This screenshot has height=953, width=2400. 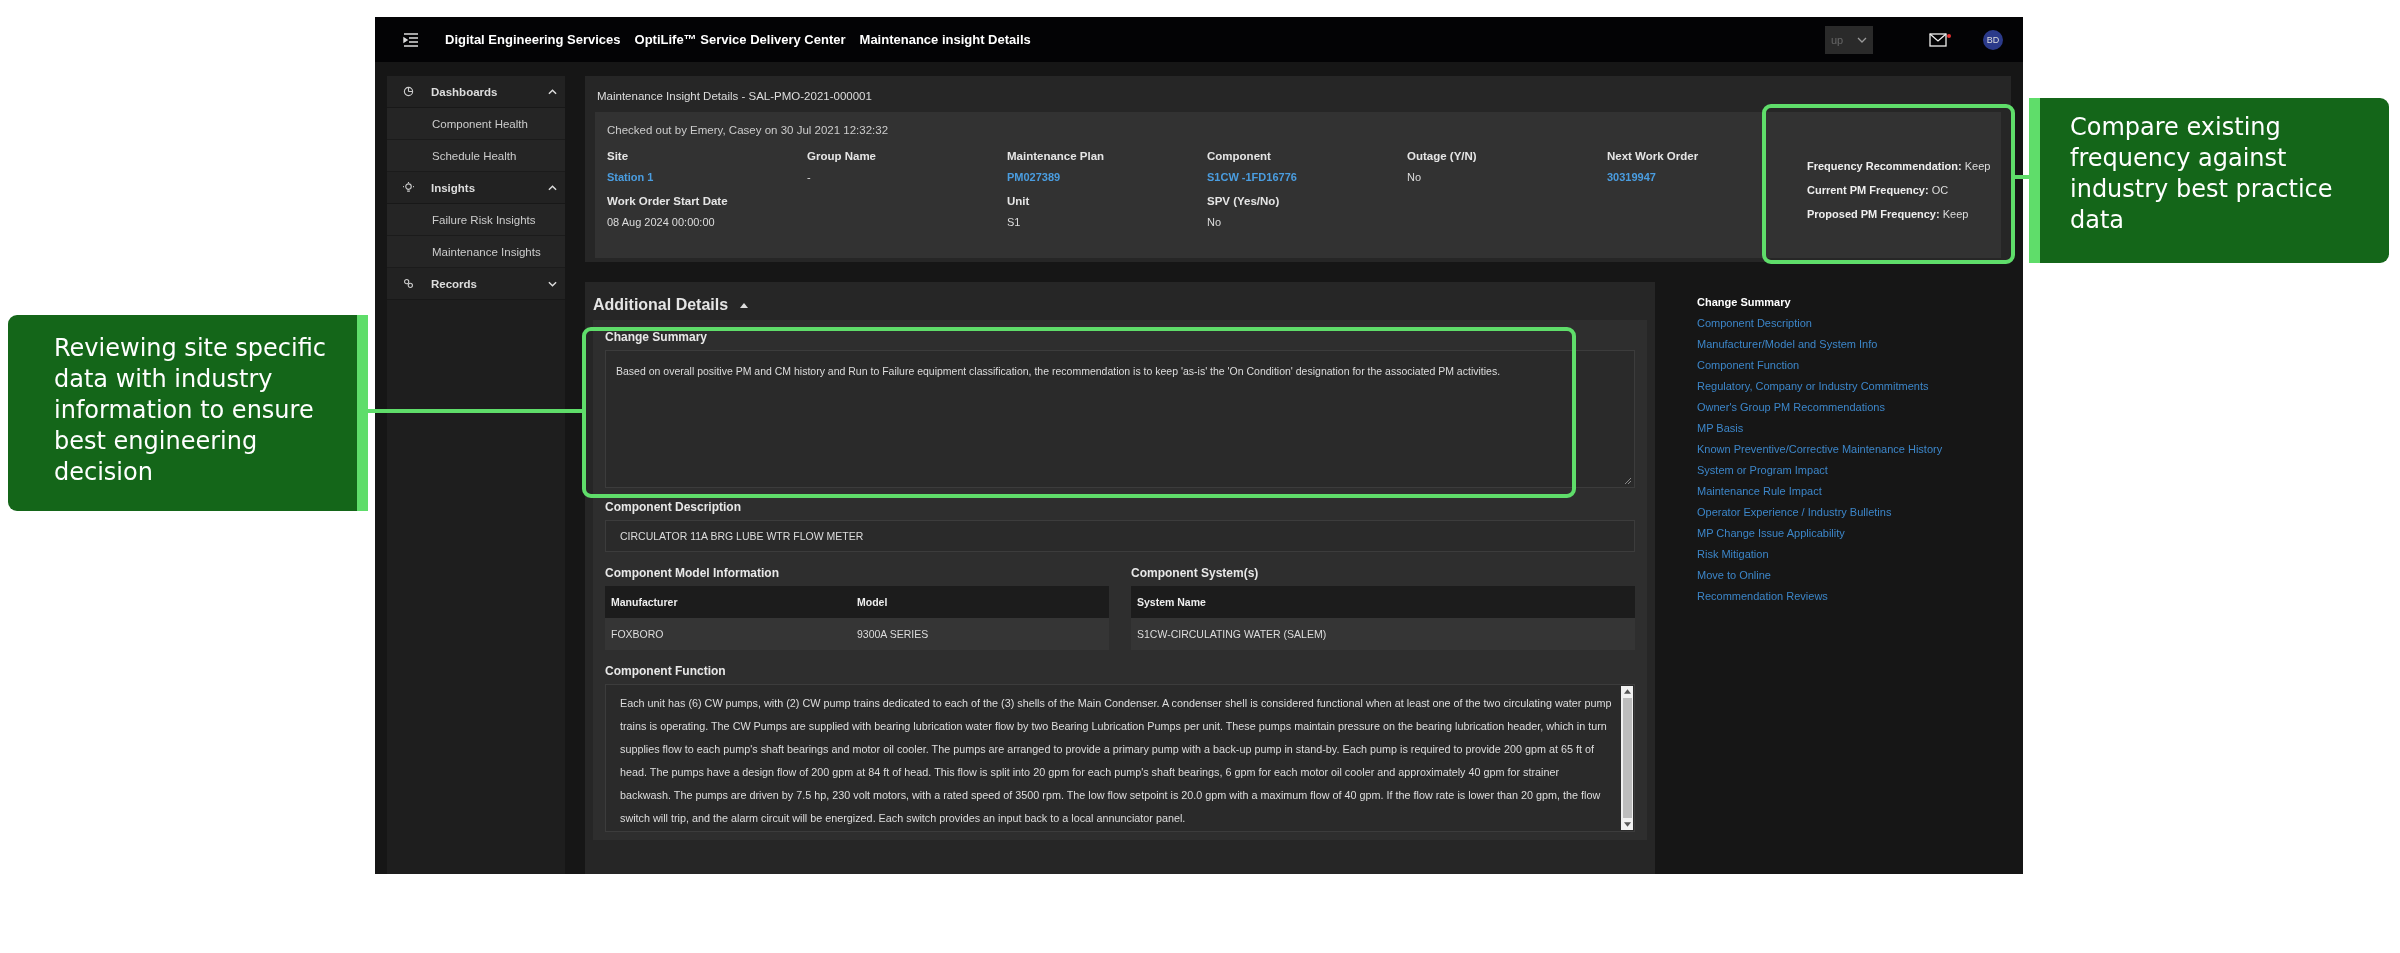 I want to click on breadcrumb-title: Maintenance insight Details, so click(x=945, y=39).